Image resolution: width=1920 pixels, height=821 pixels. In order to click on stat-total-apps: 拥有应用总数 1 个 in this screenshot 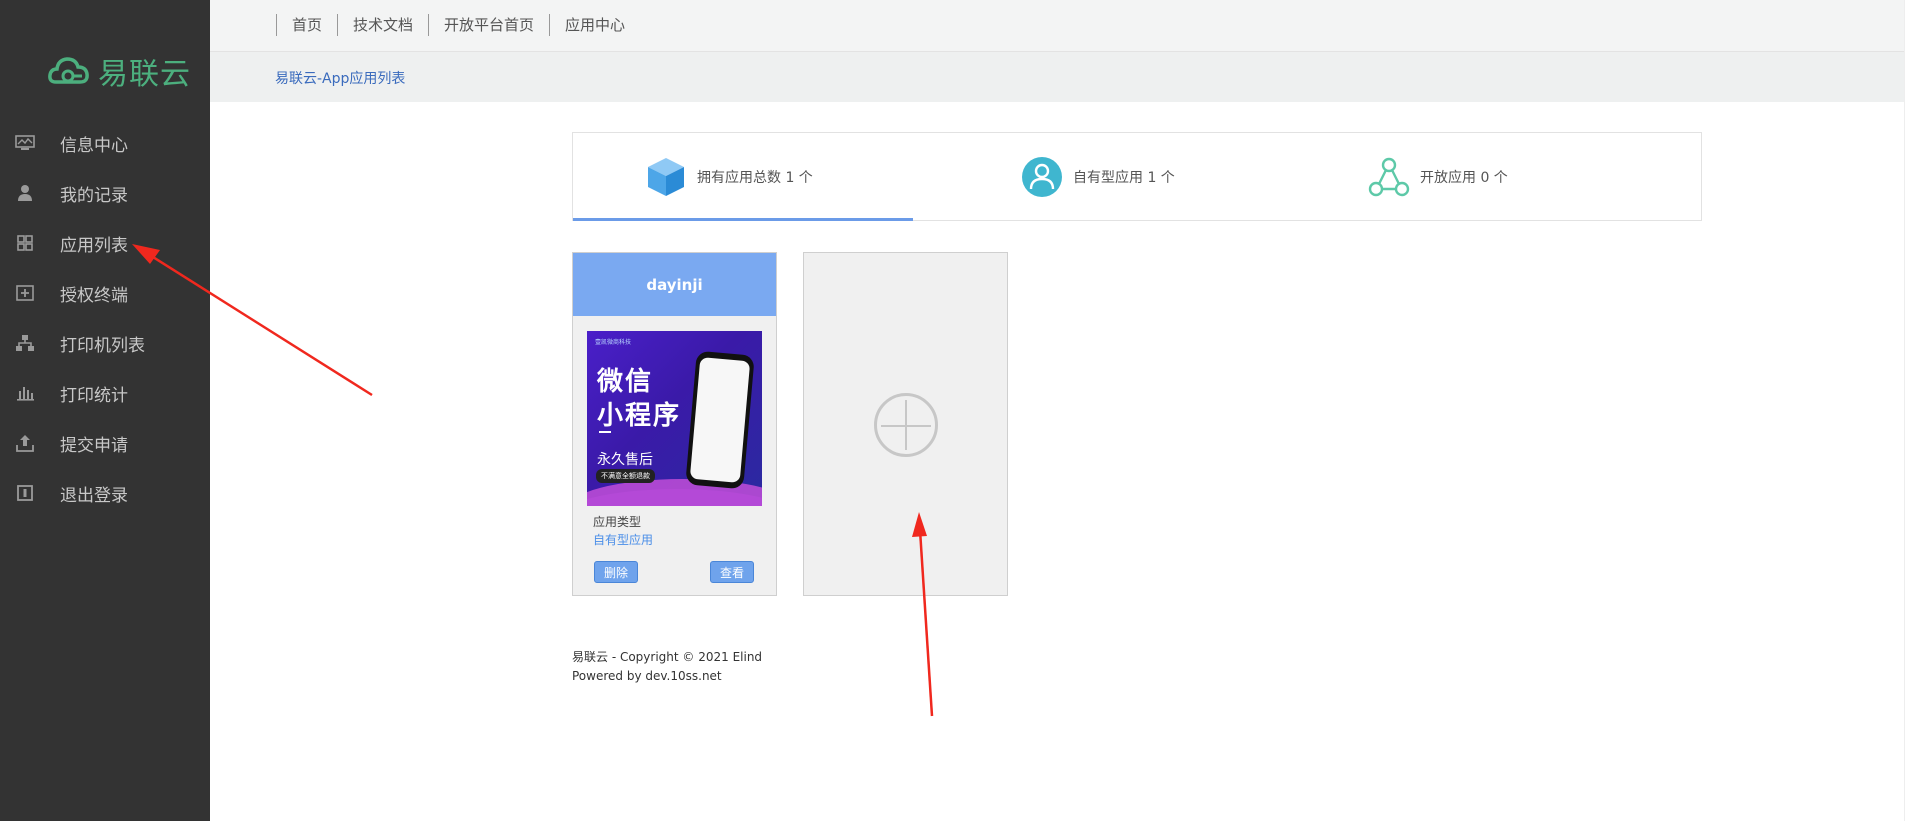, I will do `click(729, 177)`.